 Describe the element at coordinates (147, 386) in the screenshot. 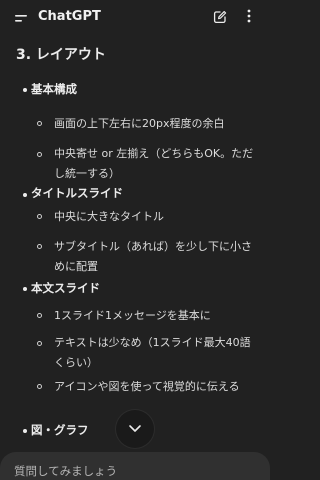

I see `list-item: アイコンや図を使って視覚的に伝える` at that location.